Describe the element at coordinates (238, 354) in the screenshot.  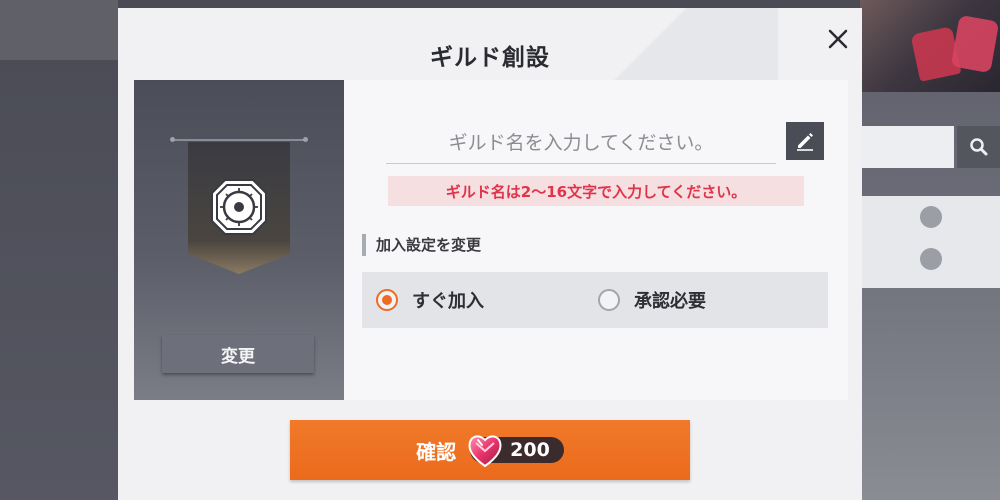
I see `change-emblem-button: 変更` at that location.